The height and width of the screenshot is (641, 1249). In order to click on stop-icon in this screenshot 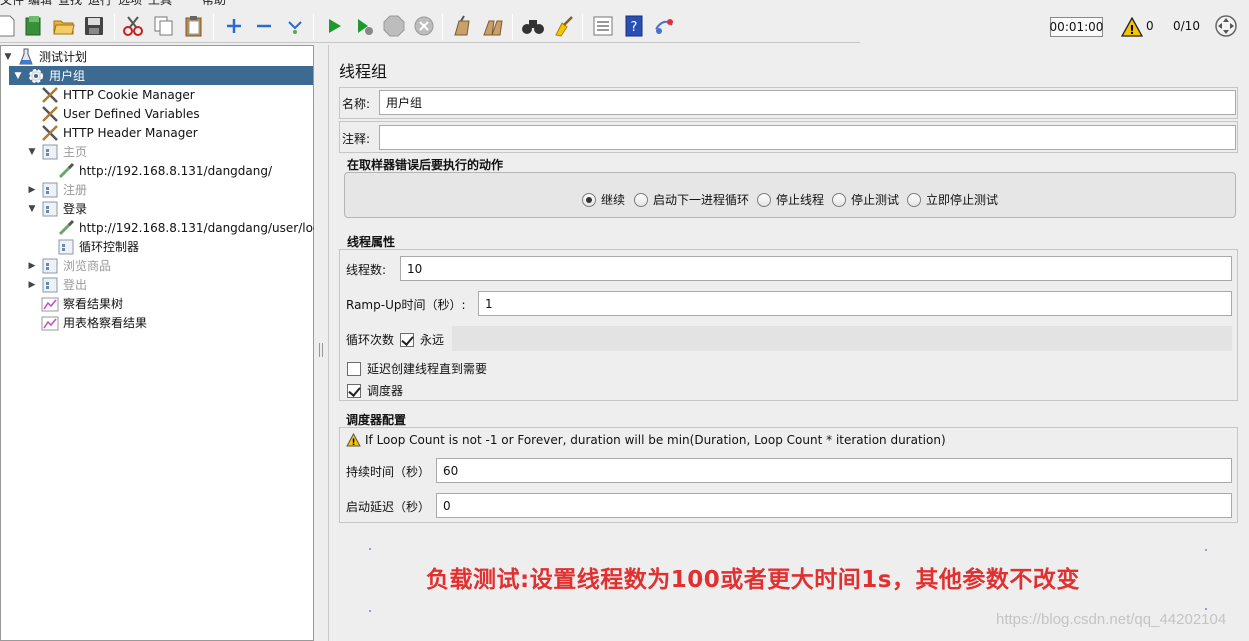, I will do `click(394, 26)`.